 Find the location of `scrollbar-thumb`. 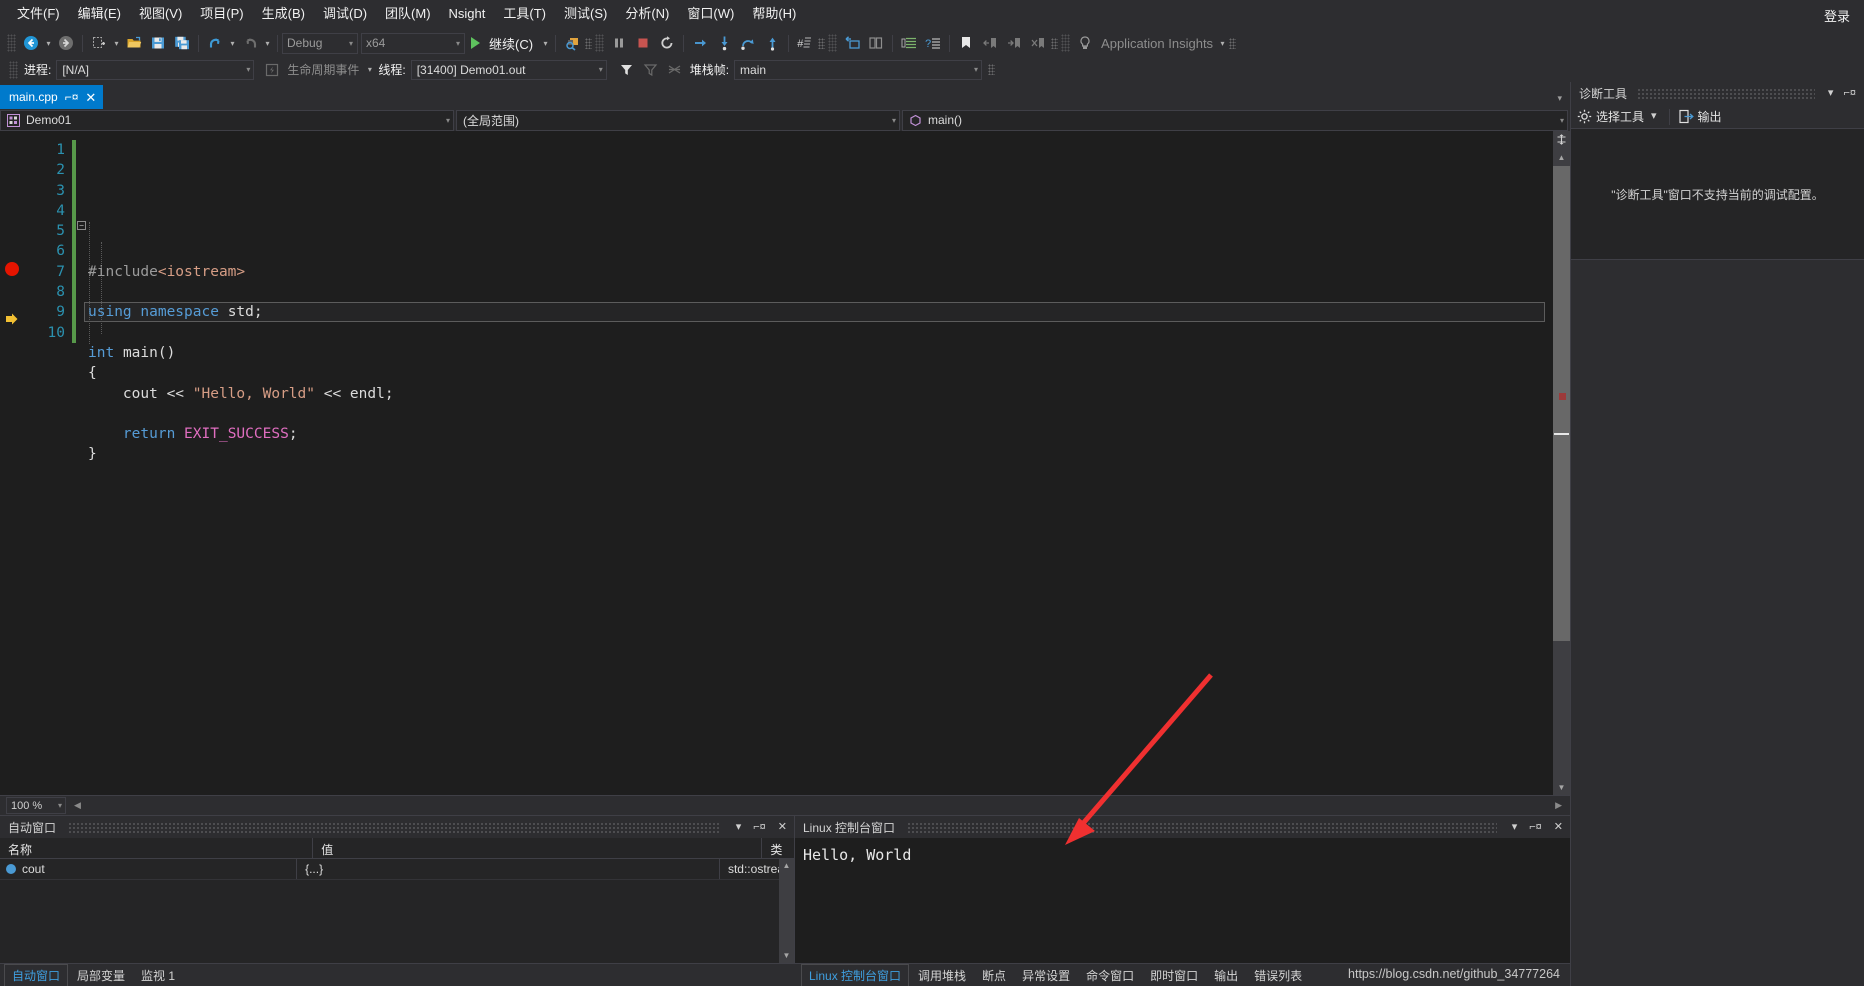

scrollbar-thumb is located at coordinates (1561, 403).